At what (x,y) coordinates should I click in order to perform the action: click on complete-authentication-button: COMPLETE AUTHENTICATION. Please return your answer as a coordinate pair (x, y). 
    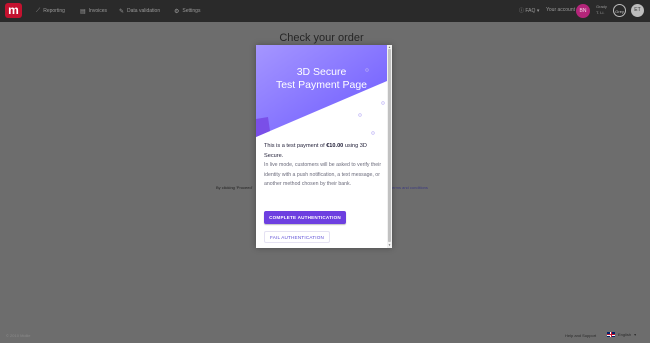
    Looking at the image, I should click on (305, 217).